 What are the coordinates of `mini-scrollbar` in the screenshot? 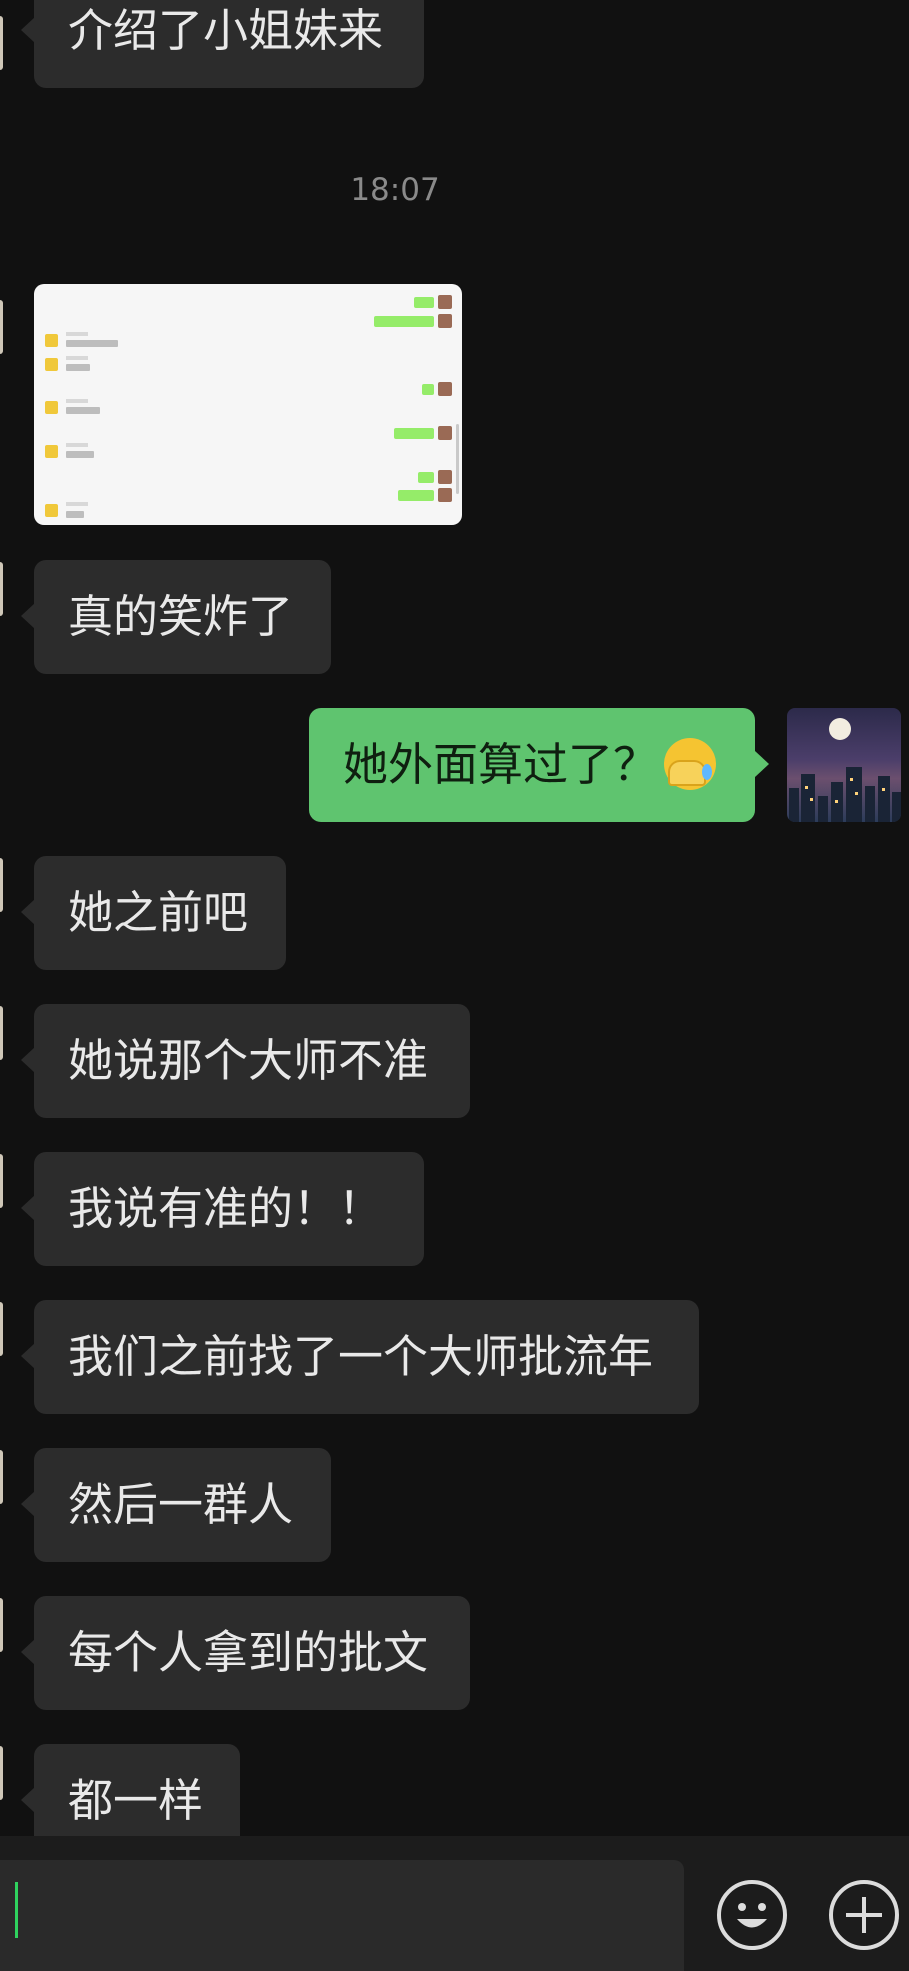 It's located at (457, 459).